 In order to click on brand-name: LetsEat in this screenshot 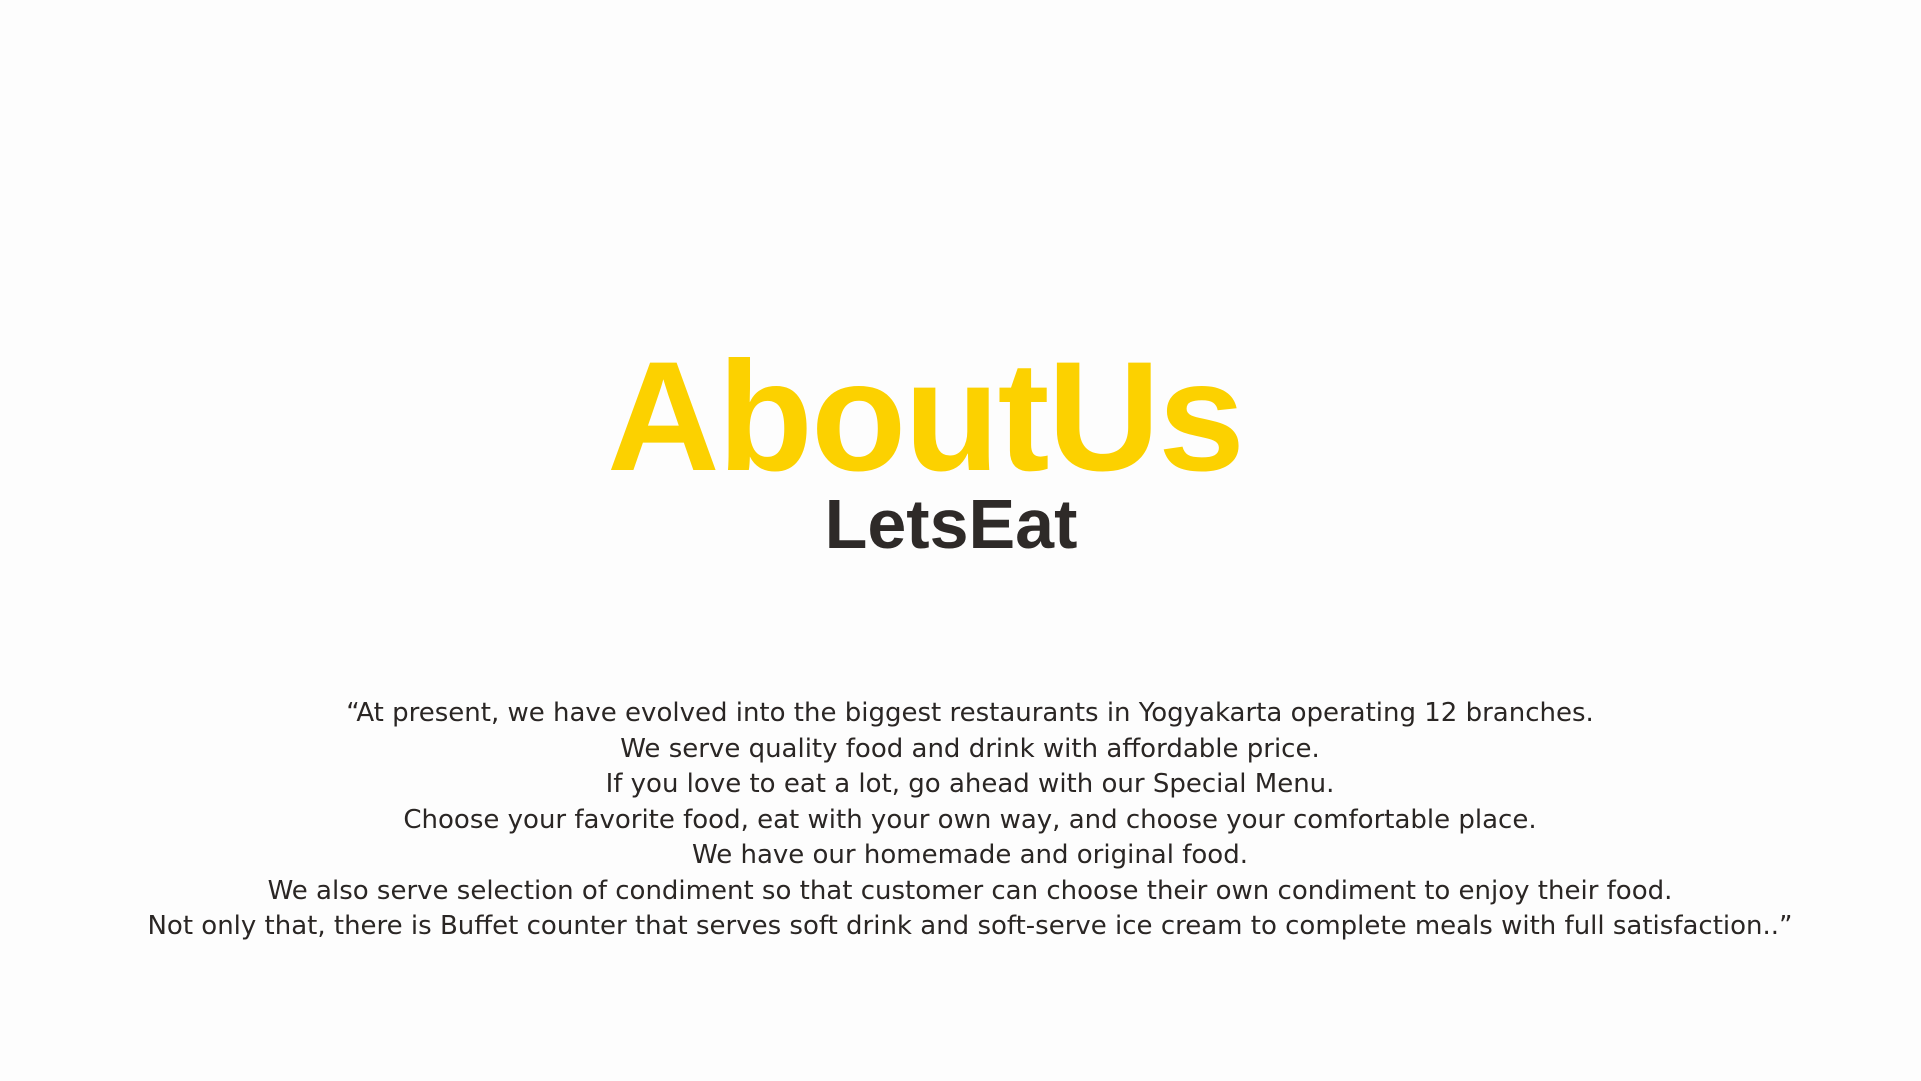, I will do `click(951, 524)`.